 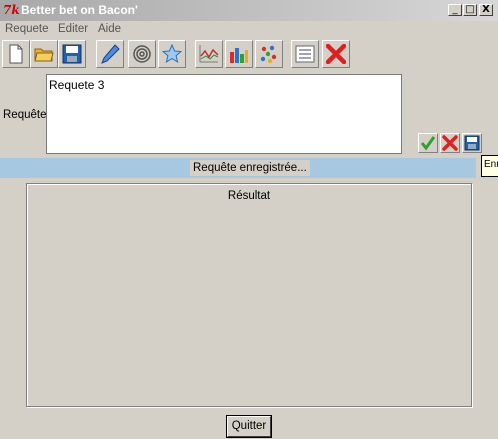 I want to click on menu-editer: Editer, so click(x=73, y=29).